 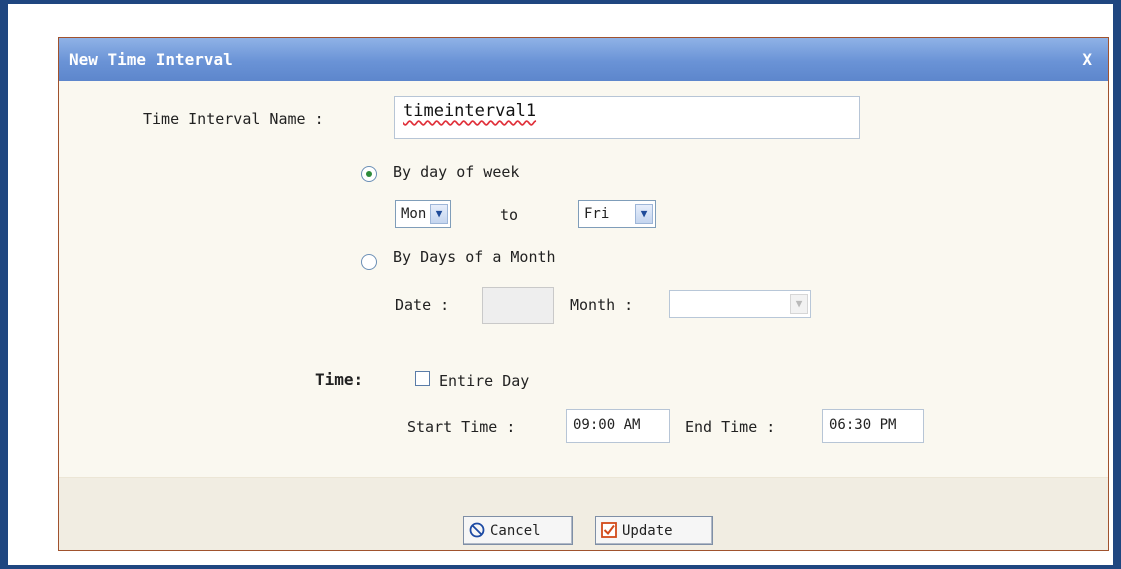 What do you see at coordinates (597, 214) in the screenshot?
I see `day-to-value: Fri` at bounding box center [597, 214].